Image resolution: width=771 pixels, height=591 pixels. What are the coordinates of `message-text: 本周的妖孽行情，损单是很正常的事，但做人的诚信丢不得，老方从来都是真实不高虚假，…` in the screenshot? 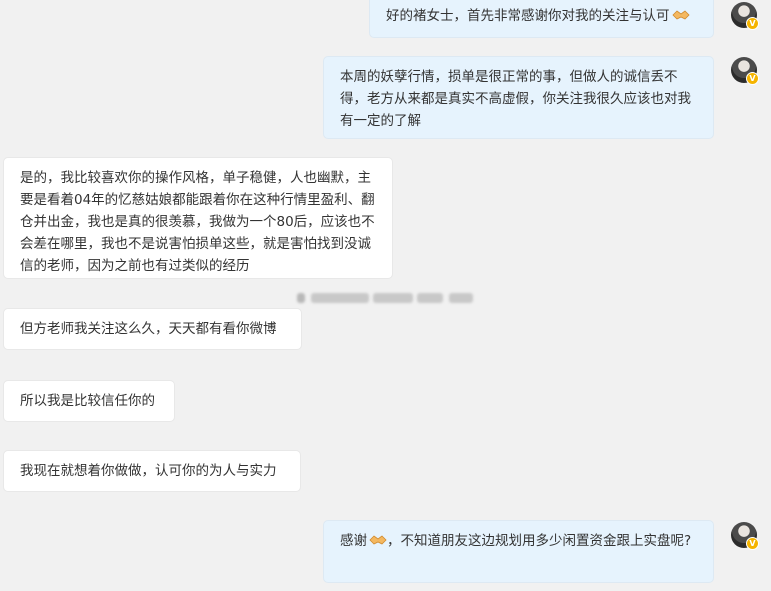 It's located at (515, 99).